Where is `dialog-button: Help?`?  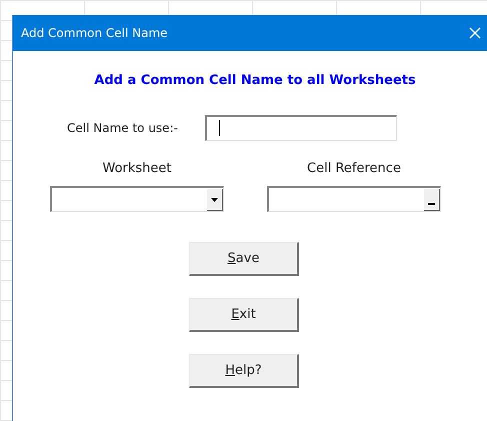
dialog-button: Help? is located at coordinates (244, 371).